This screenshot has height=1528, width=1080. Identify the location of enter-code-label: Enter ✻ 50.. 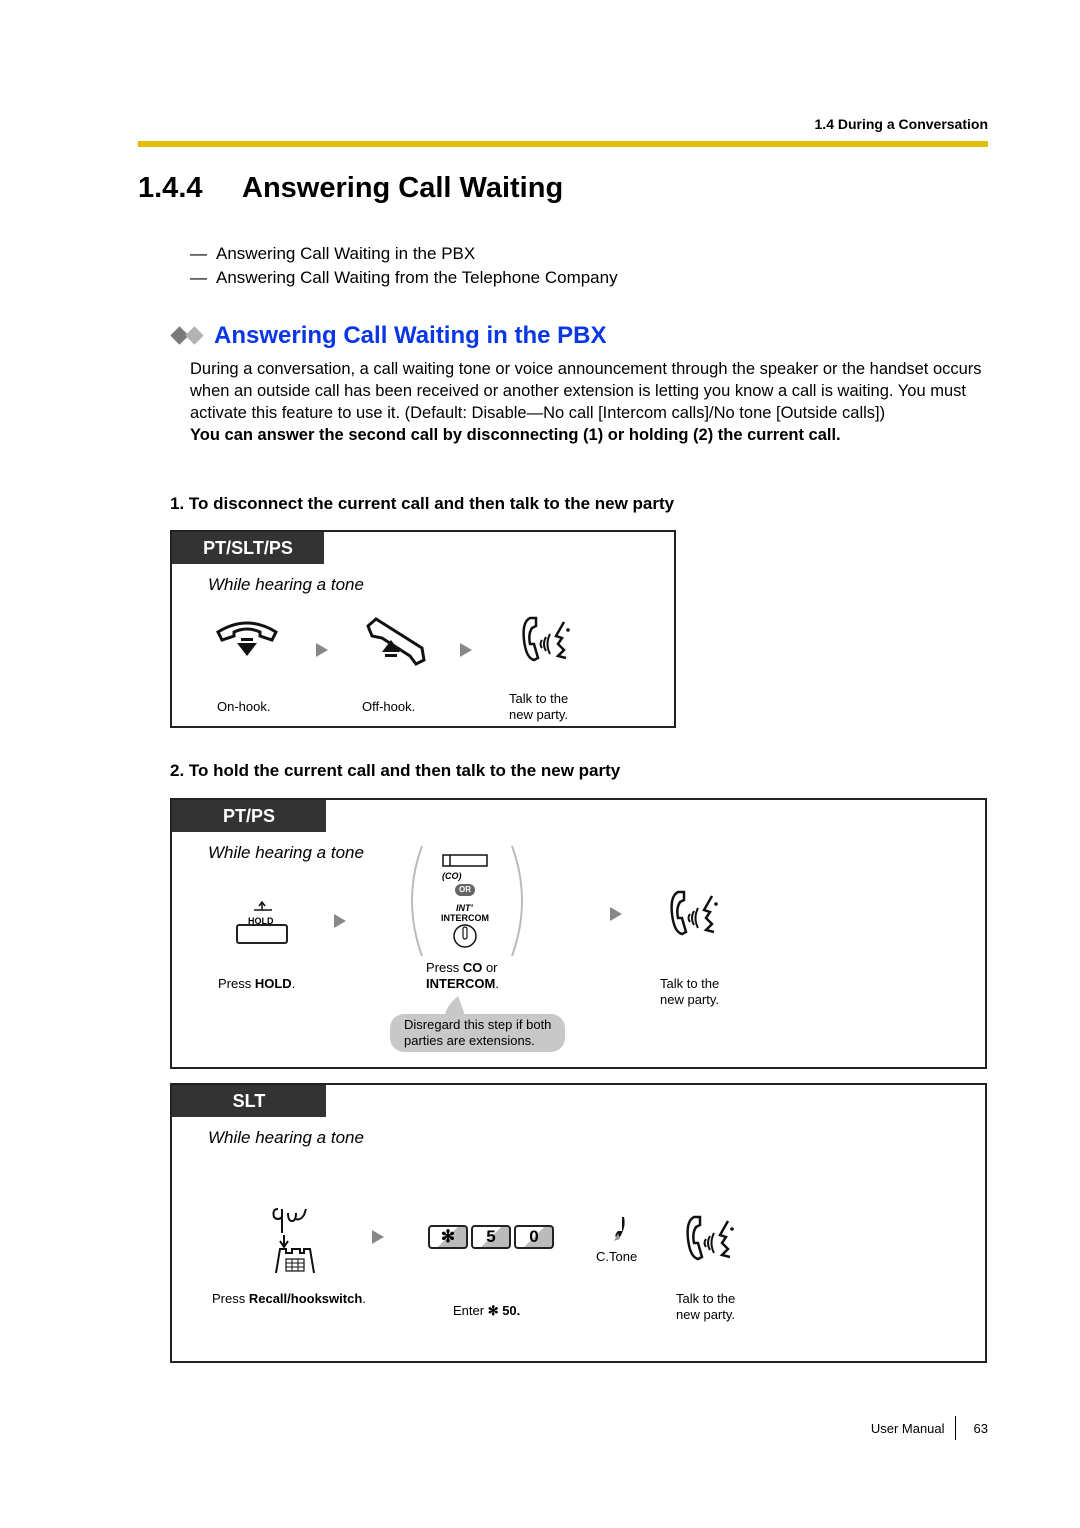
(486, 1311).